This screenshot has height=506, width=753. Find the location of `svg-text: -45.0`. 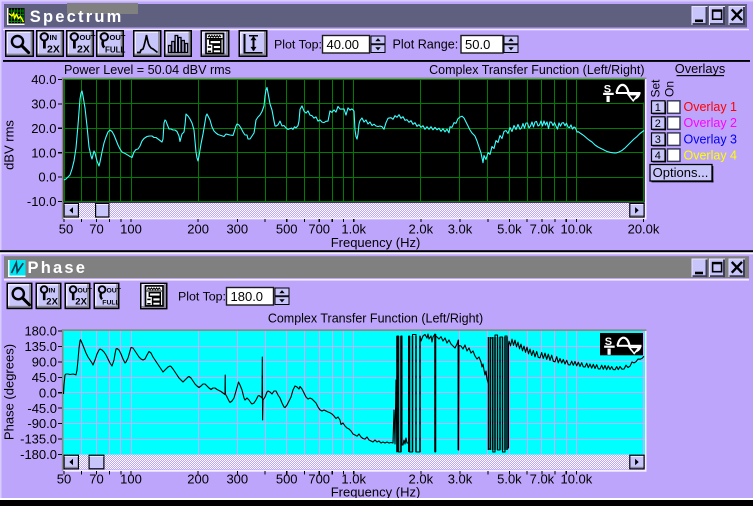

svg-text: -45.0 is located at coordinates (42, 408).